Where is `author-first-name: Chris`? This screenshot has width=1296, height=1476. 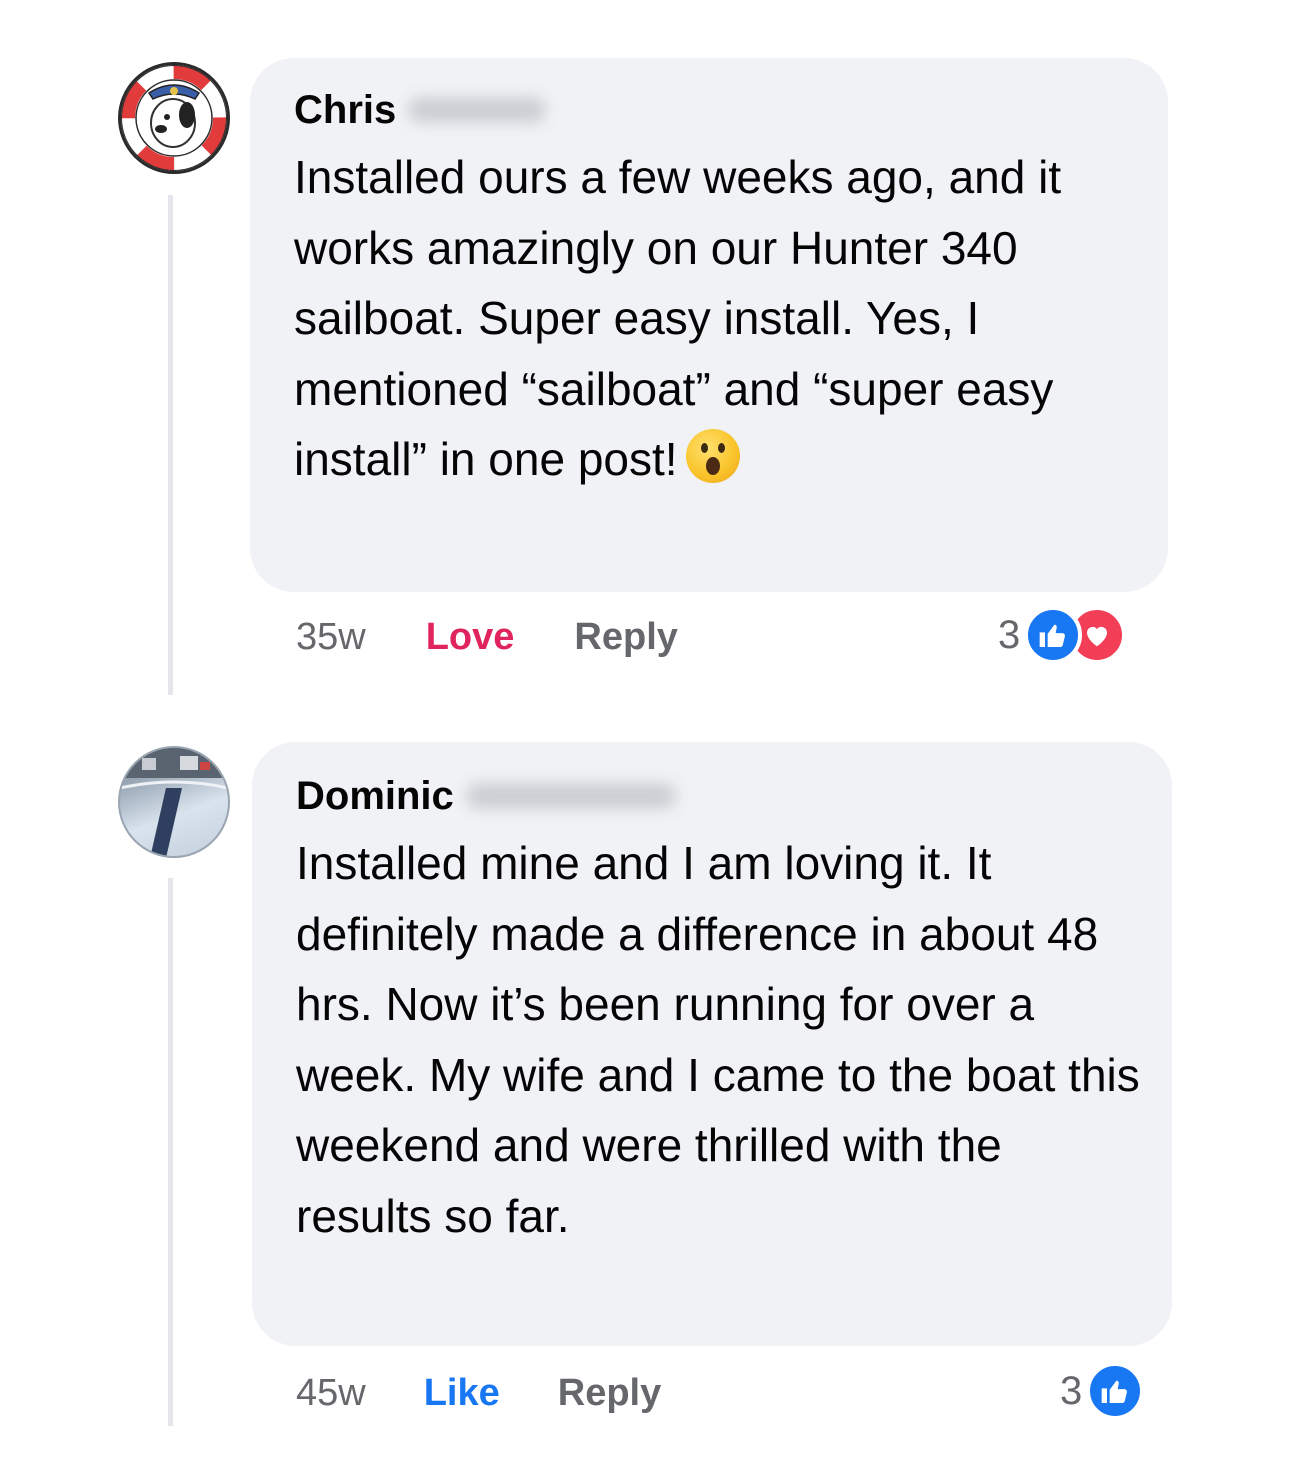 author-first-name: Chris is located at coordinates (345, 110).